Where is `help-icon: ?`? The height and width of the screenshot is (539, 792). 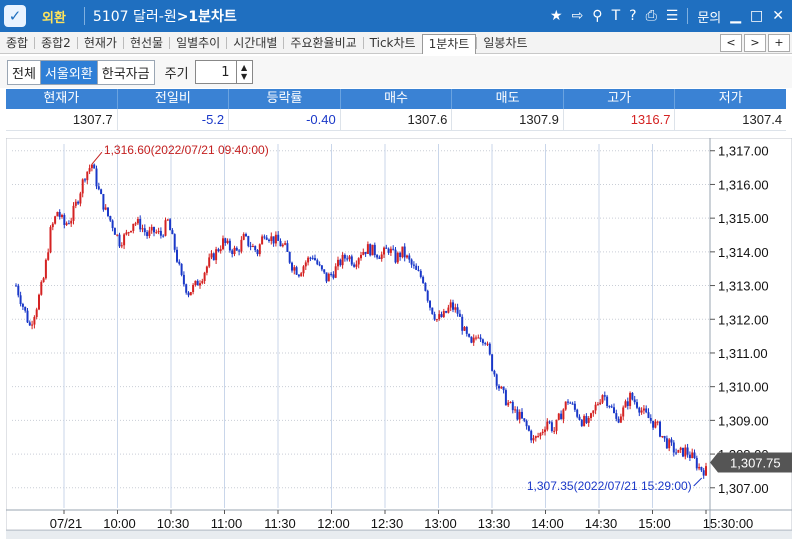
help-icon: ? is located at coordinates (632, 16).